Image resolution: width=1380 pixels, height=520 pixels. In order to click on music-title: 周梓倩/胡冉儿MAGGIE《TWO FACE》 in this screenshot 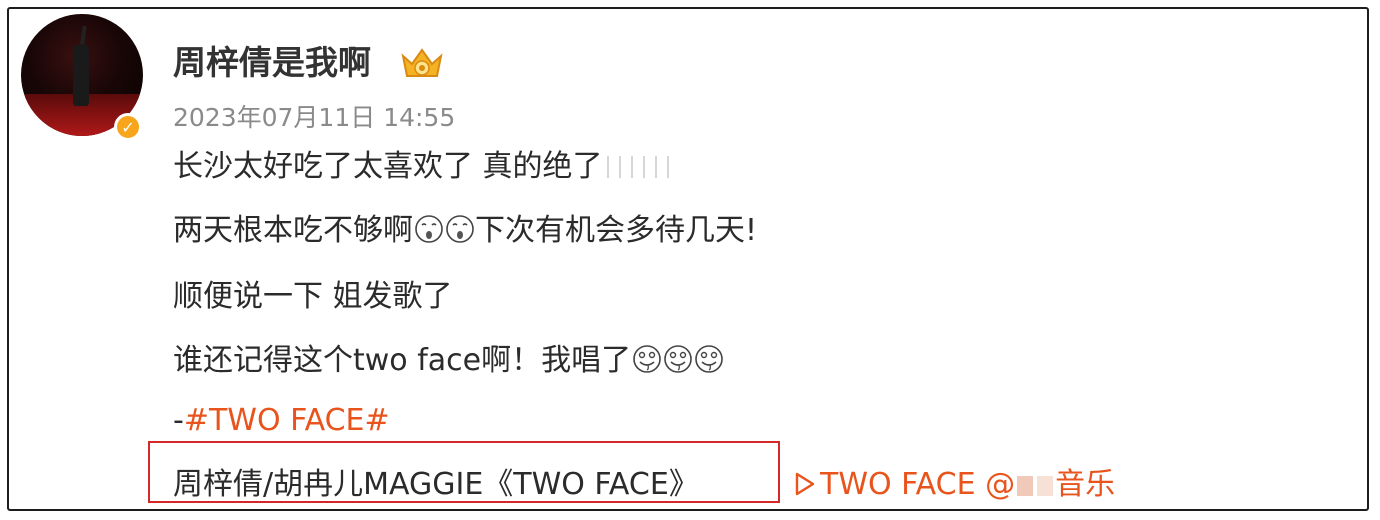, I will do `click(436, 485)`.